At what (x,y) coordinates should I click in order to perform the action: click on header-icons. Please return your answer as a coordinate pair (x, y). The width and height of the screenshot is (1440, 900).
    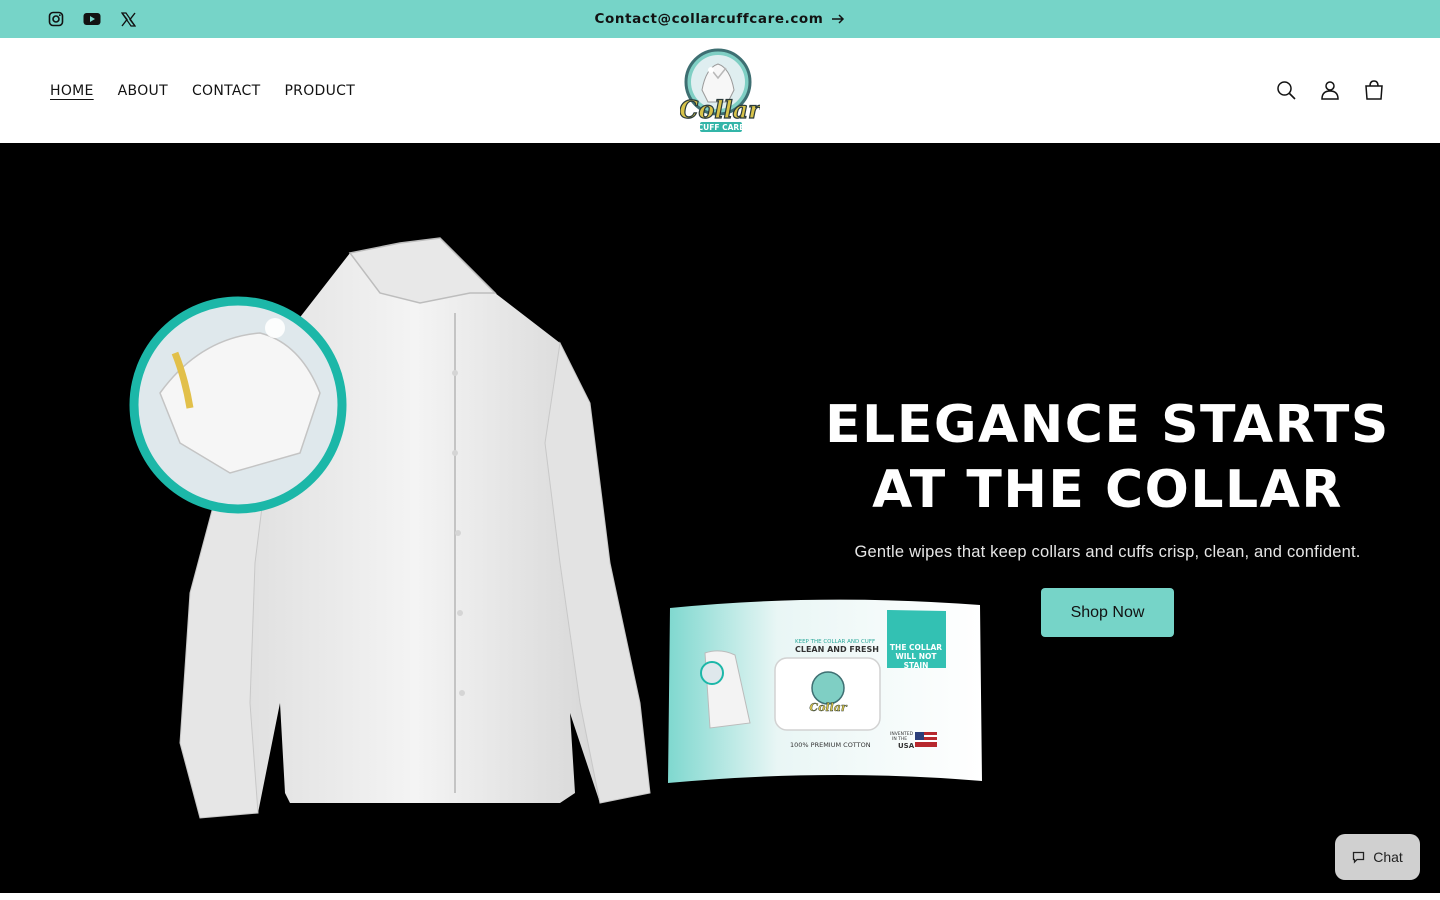
    Looking at the image, I should click on (1330, 90).